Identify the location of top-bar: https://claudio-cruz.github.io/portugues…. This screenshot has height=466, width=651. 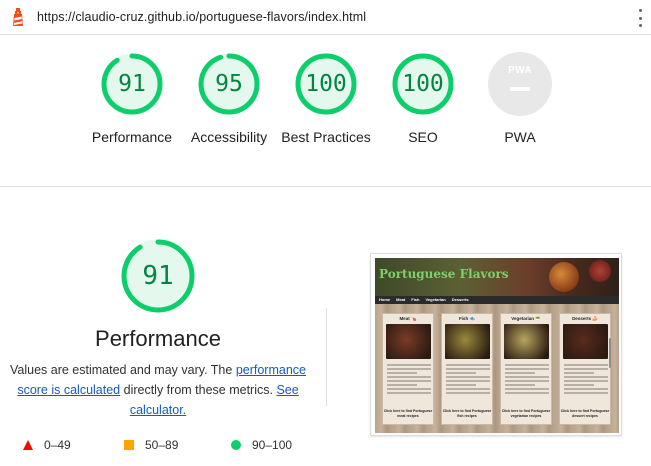
(325, 17).